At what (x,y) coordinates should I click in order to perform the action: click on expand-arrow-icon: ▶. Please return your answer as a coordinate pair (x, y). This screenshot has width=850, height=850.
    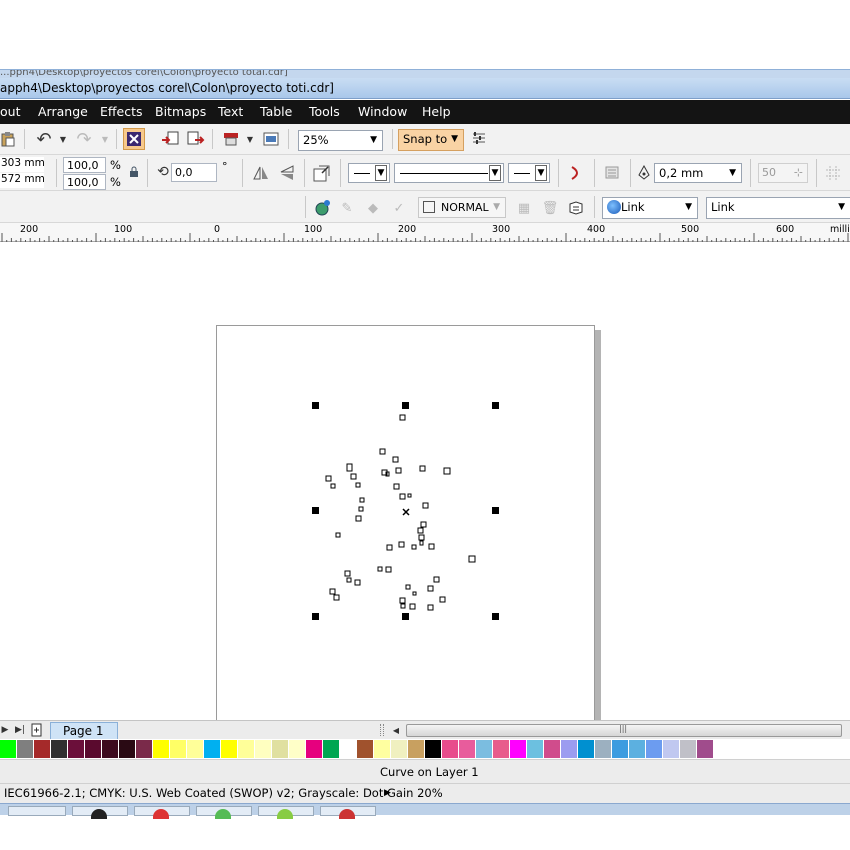
    Looking at the image, I should click on (387, 793).